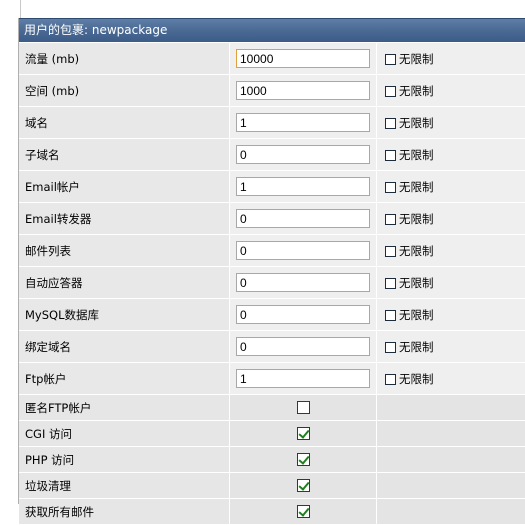 The height and width of the screenshot is (525, 525). What do you see at coordinates (124, 407) in the screenshot?
I see `row-label: 匿名FTP帐户` at bounding box center [124, 407].